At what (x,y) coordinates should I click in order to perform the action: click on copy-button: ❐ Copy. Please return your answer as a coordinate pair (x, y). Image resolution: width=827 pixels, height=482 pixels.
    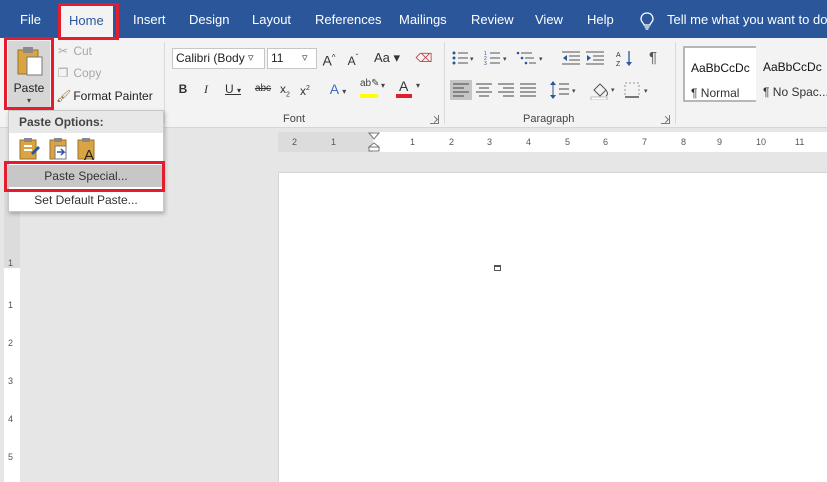
    Looking at the image, I should click on (79, 73).